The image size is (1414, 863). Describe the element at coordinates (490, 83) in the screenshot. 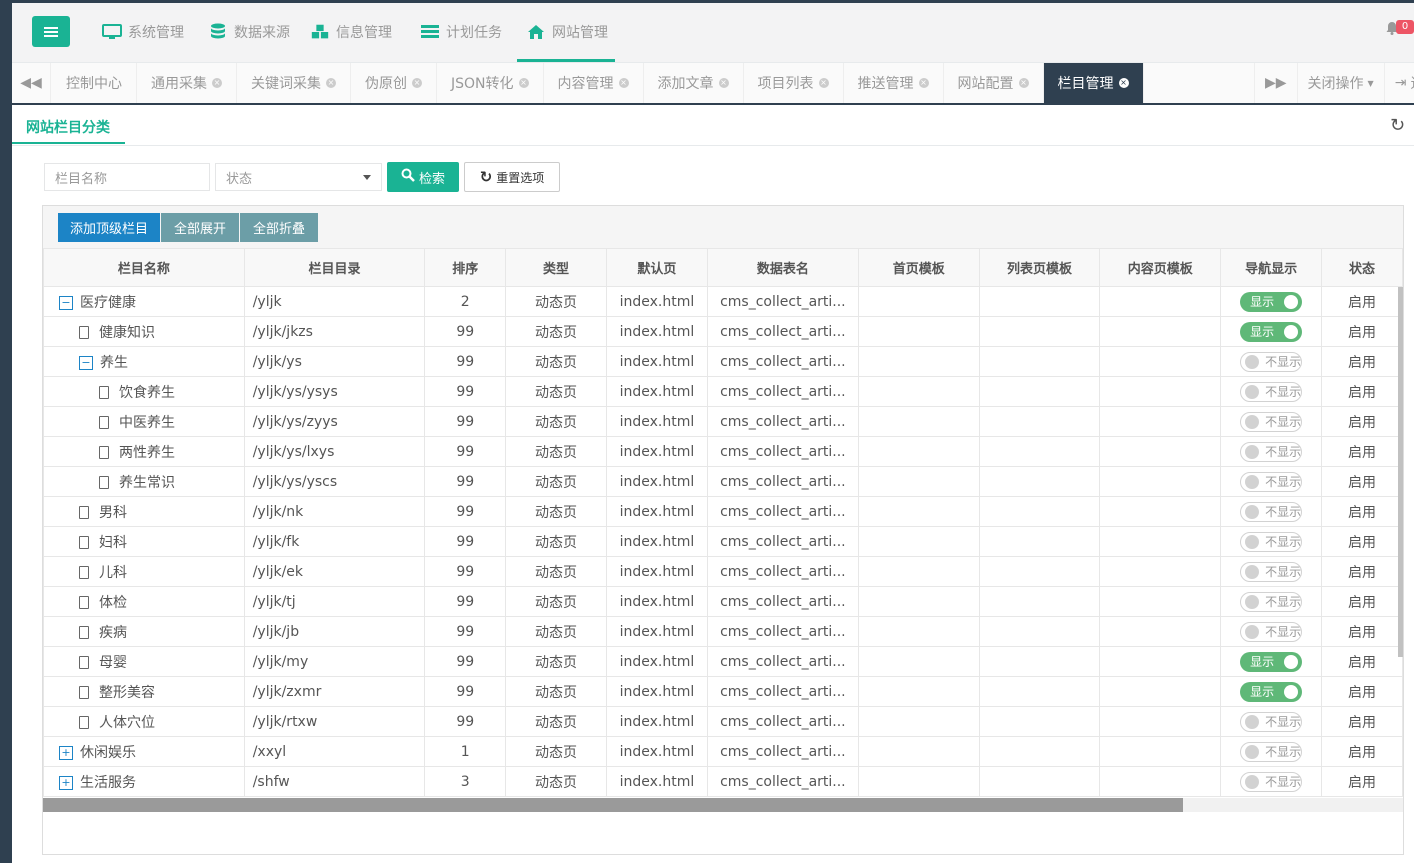

I see `tab-4: JSON转化 ×` at that location.